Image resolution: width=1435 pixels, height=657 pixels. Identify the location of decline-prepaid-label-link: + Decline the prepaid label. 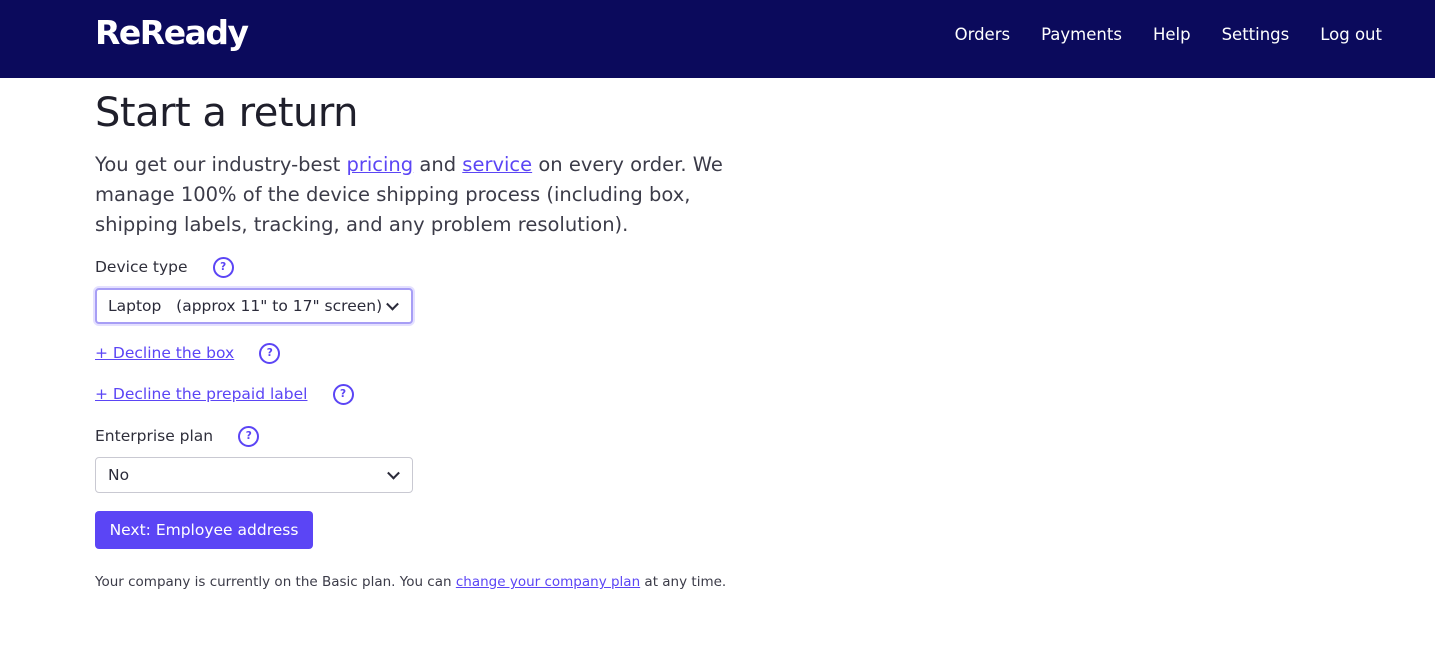
(201, 394).